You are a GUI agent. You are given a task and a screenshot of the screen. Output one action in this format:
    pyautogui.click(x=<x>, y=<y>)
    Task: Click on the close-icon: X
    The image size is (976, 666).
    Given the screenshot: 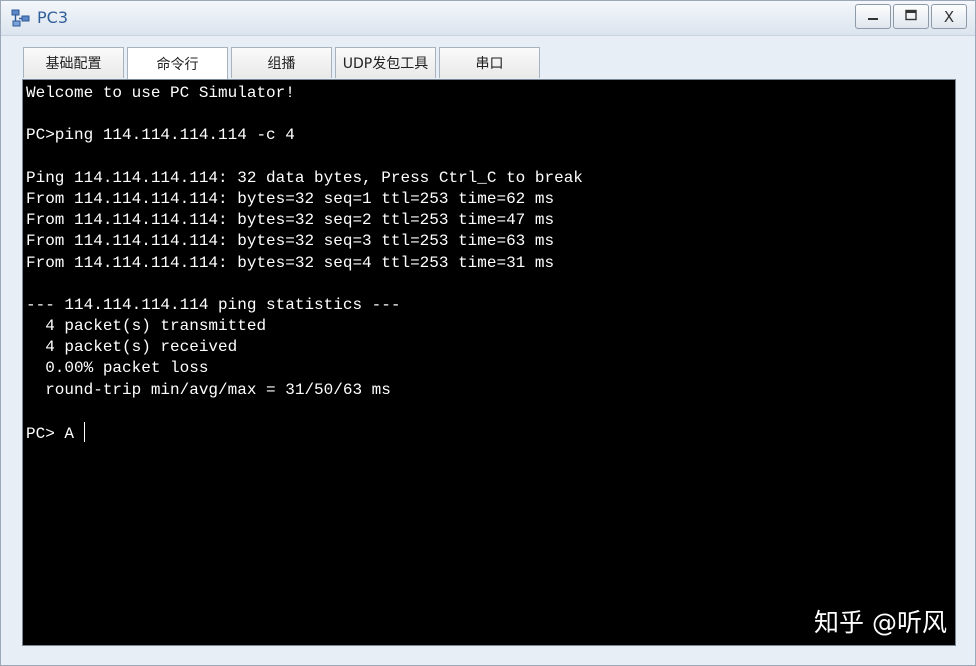 What is the action you would take?
    pyautogui.click(x=949, y=16)
    